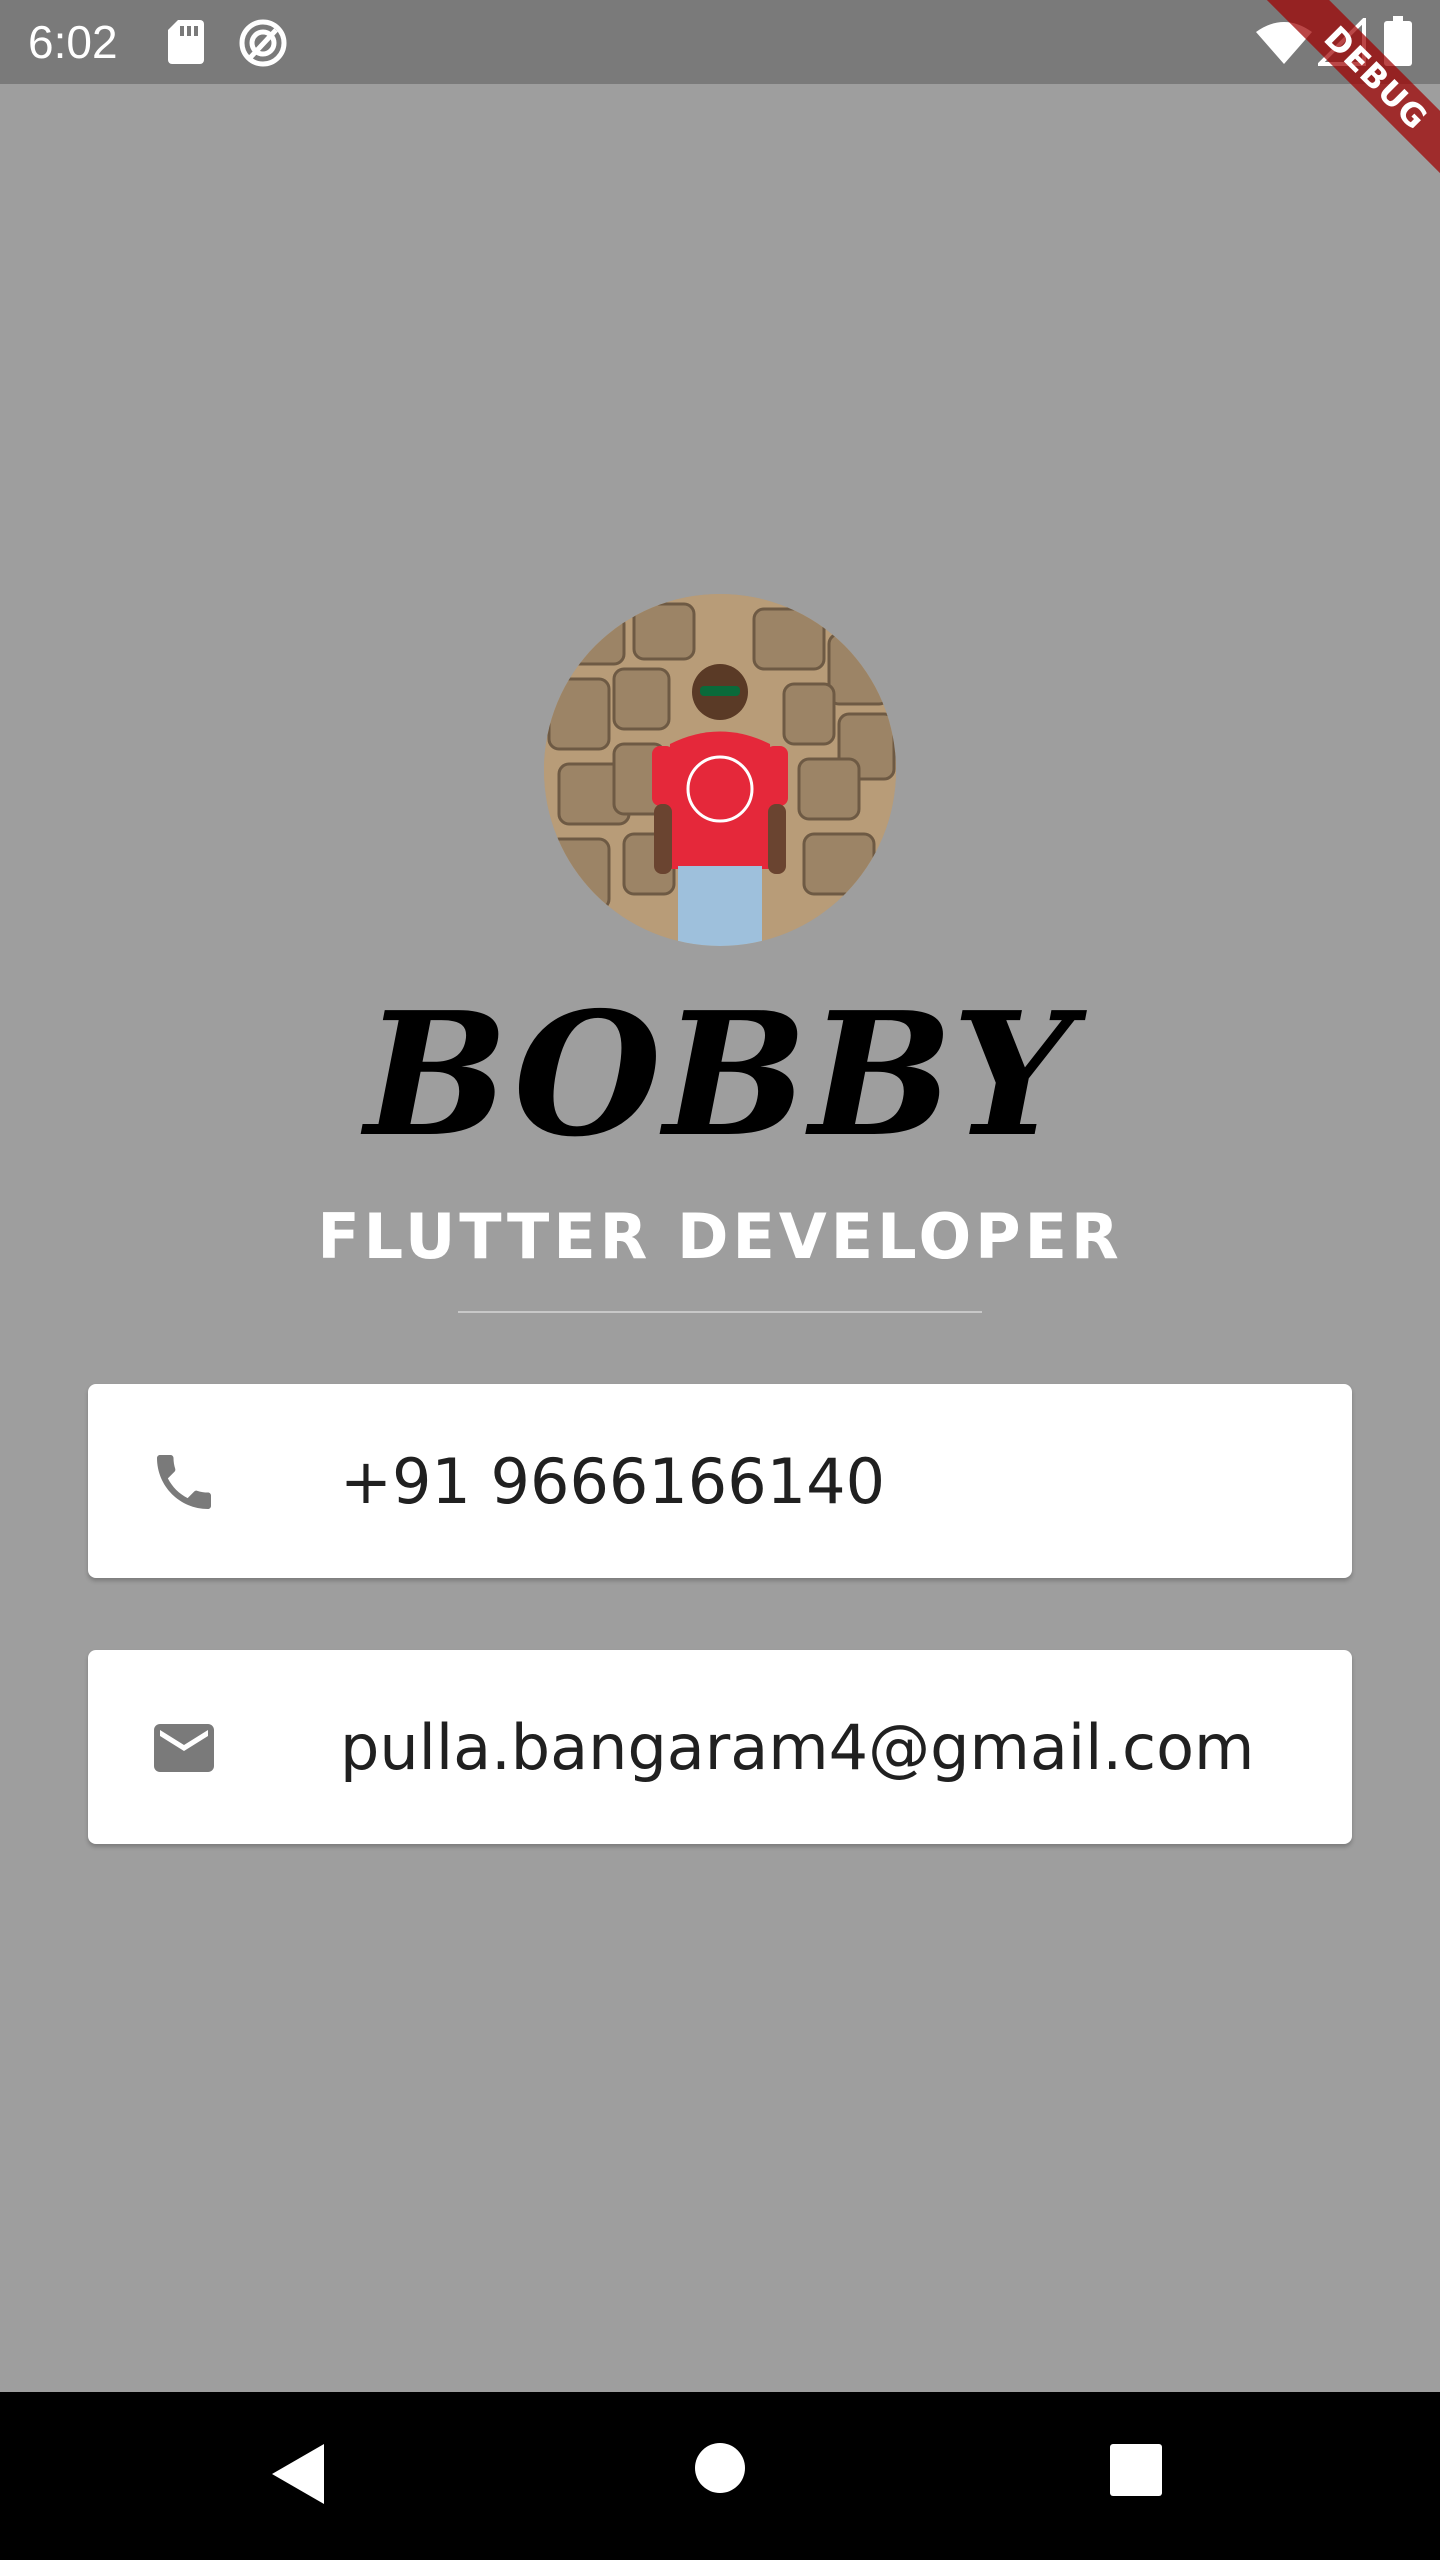  What do you see at coordinates (797, 1747) in the screenshot?
I see `email-address: pulla.bangaram4@gmail.com` at bounding box center [797, 1747].